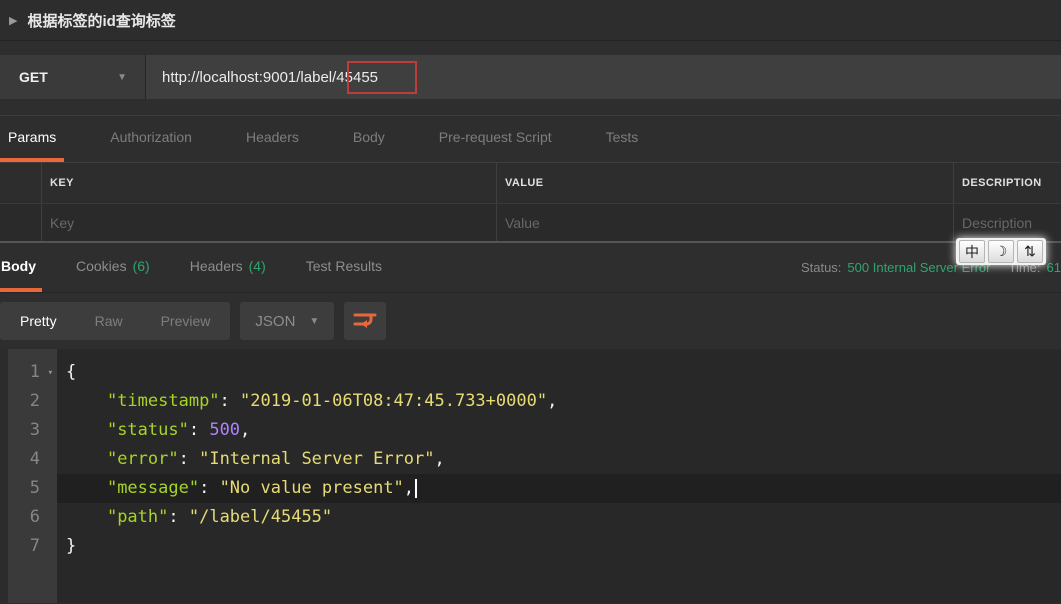 The image size is (1061, 604). What do you see at coordinates (559, 488) in the screenshot?
I see `code-text: "message": "No value present",` at bounding box center [559, 488].